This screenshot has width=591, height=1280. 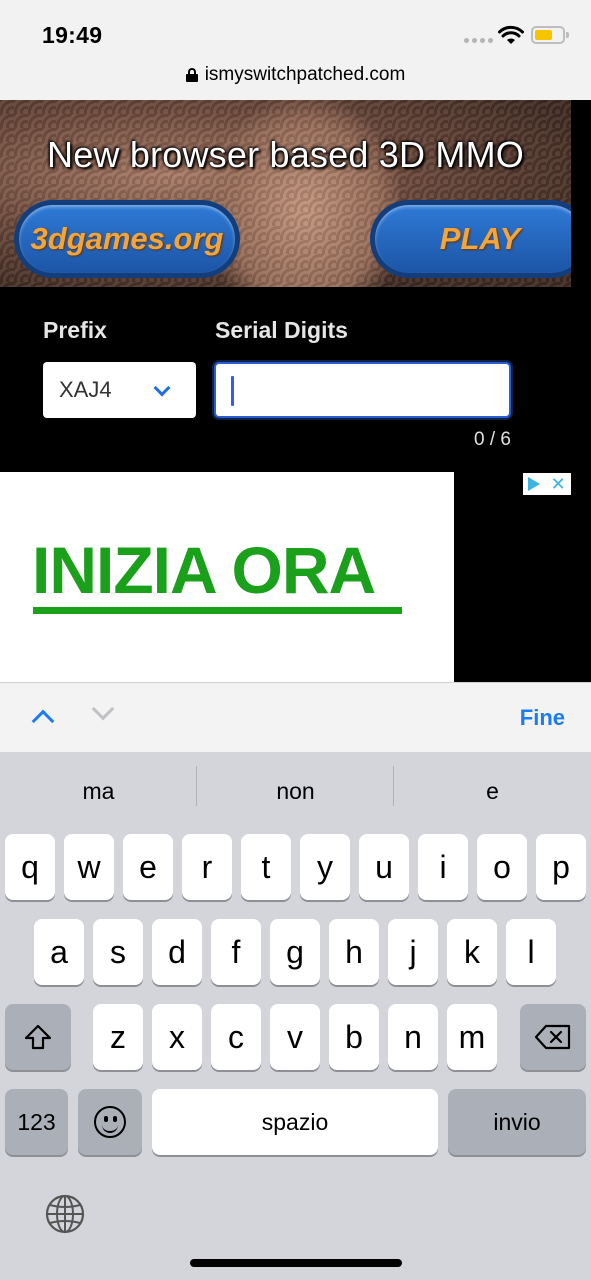 I want to click on suggestion-bar: ma non e, so click(x=295, y=789).